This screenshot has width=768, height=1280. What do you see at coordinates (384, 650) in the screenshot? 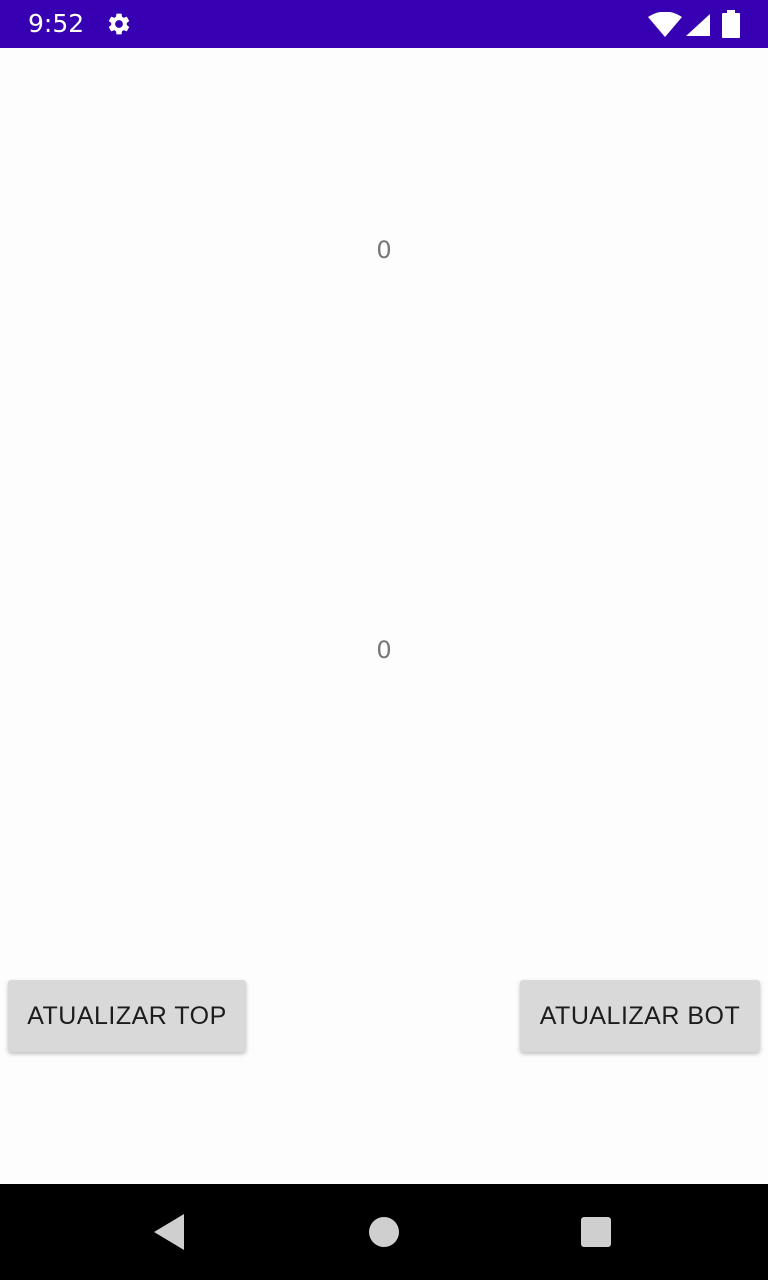
I see `bottom-counter-text: 0` at bounding box center [384, 650].